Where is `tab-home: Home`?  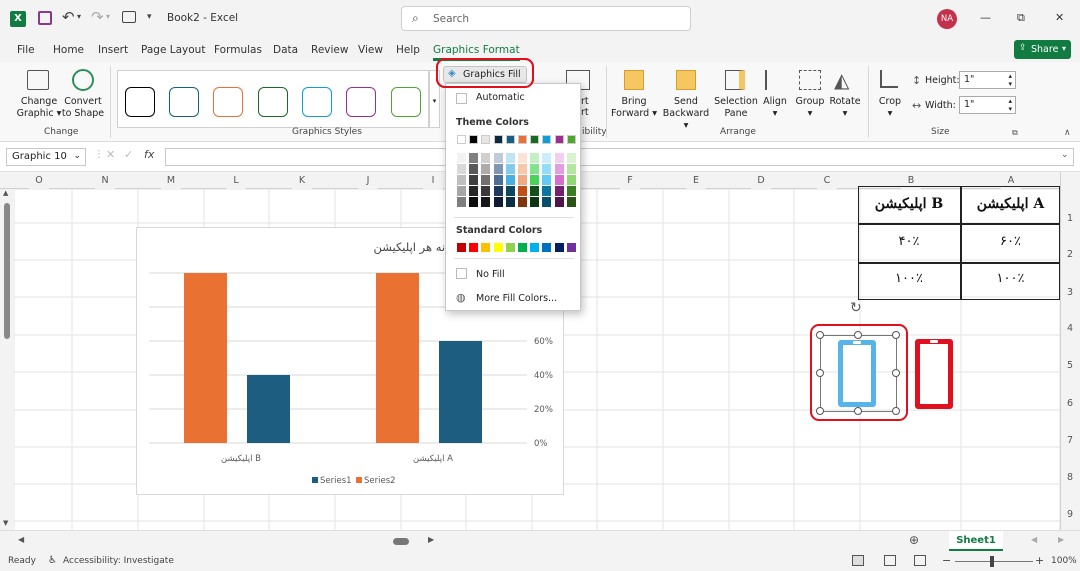 tab-home: Home is located at coordinates (68, 50).